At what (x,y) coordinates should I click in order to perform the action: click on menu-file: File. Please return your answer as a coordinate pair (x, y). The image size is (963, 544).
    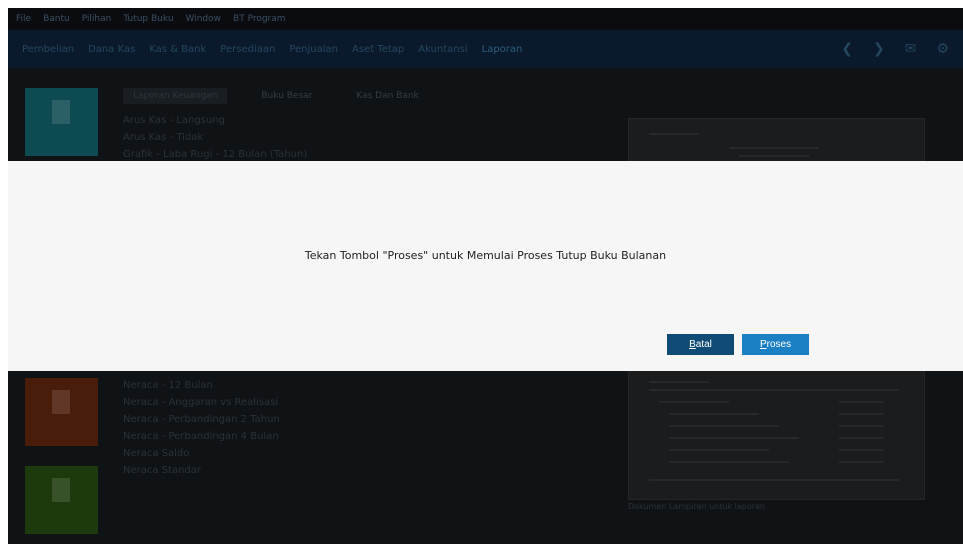
    Looking at the image, I should click on (23, 19).